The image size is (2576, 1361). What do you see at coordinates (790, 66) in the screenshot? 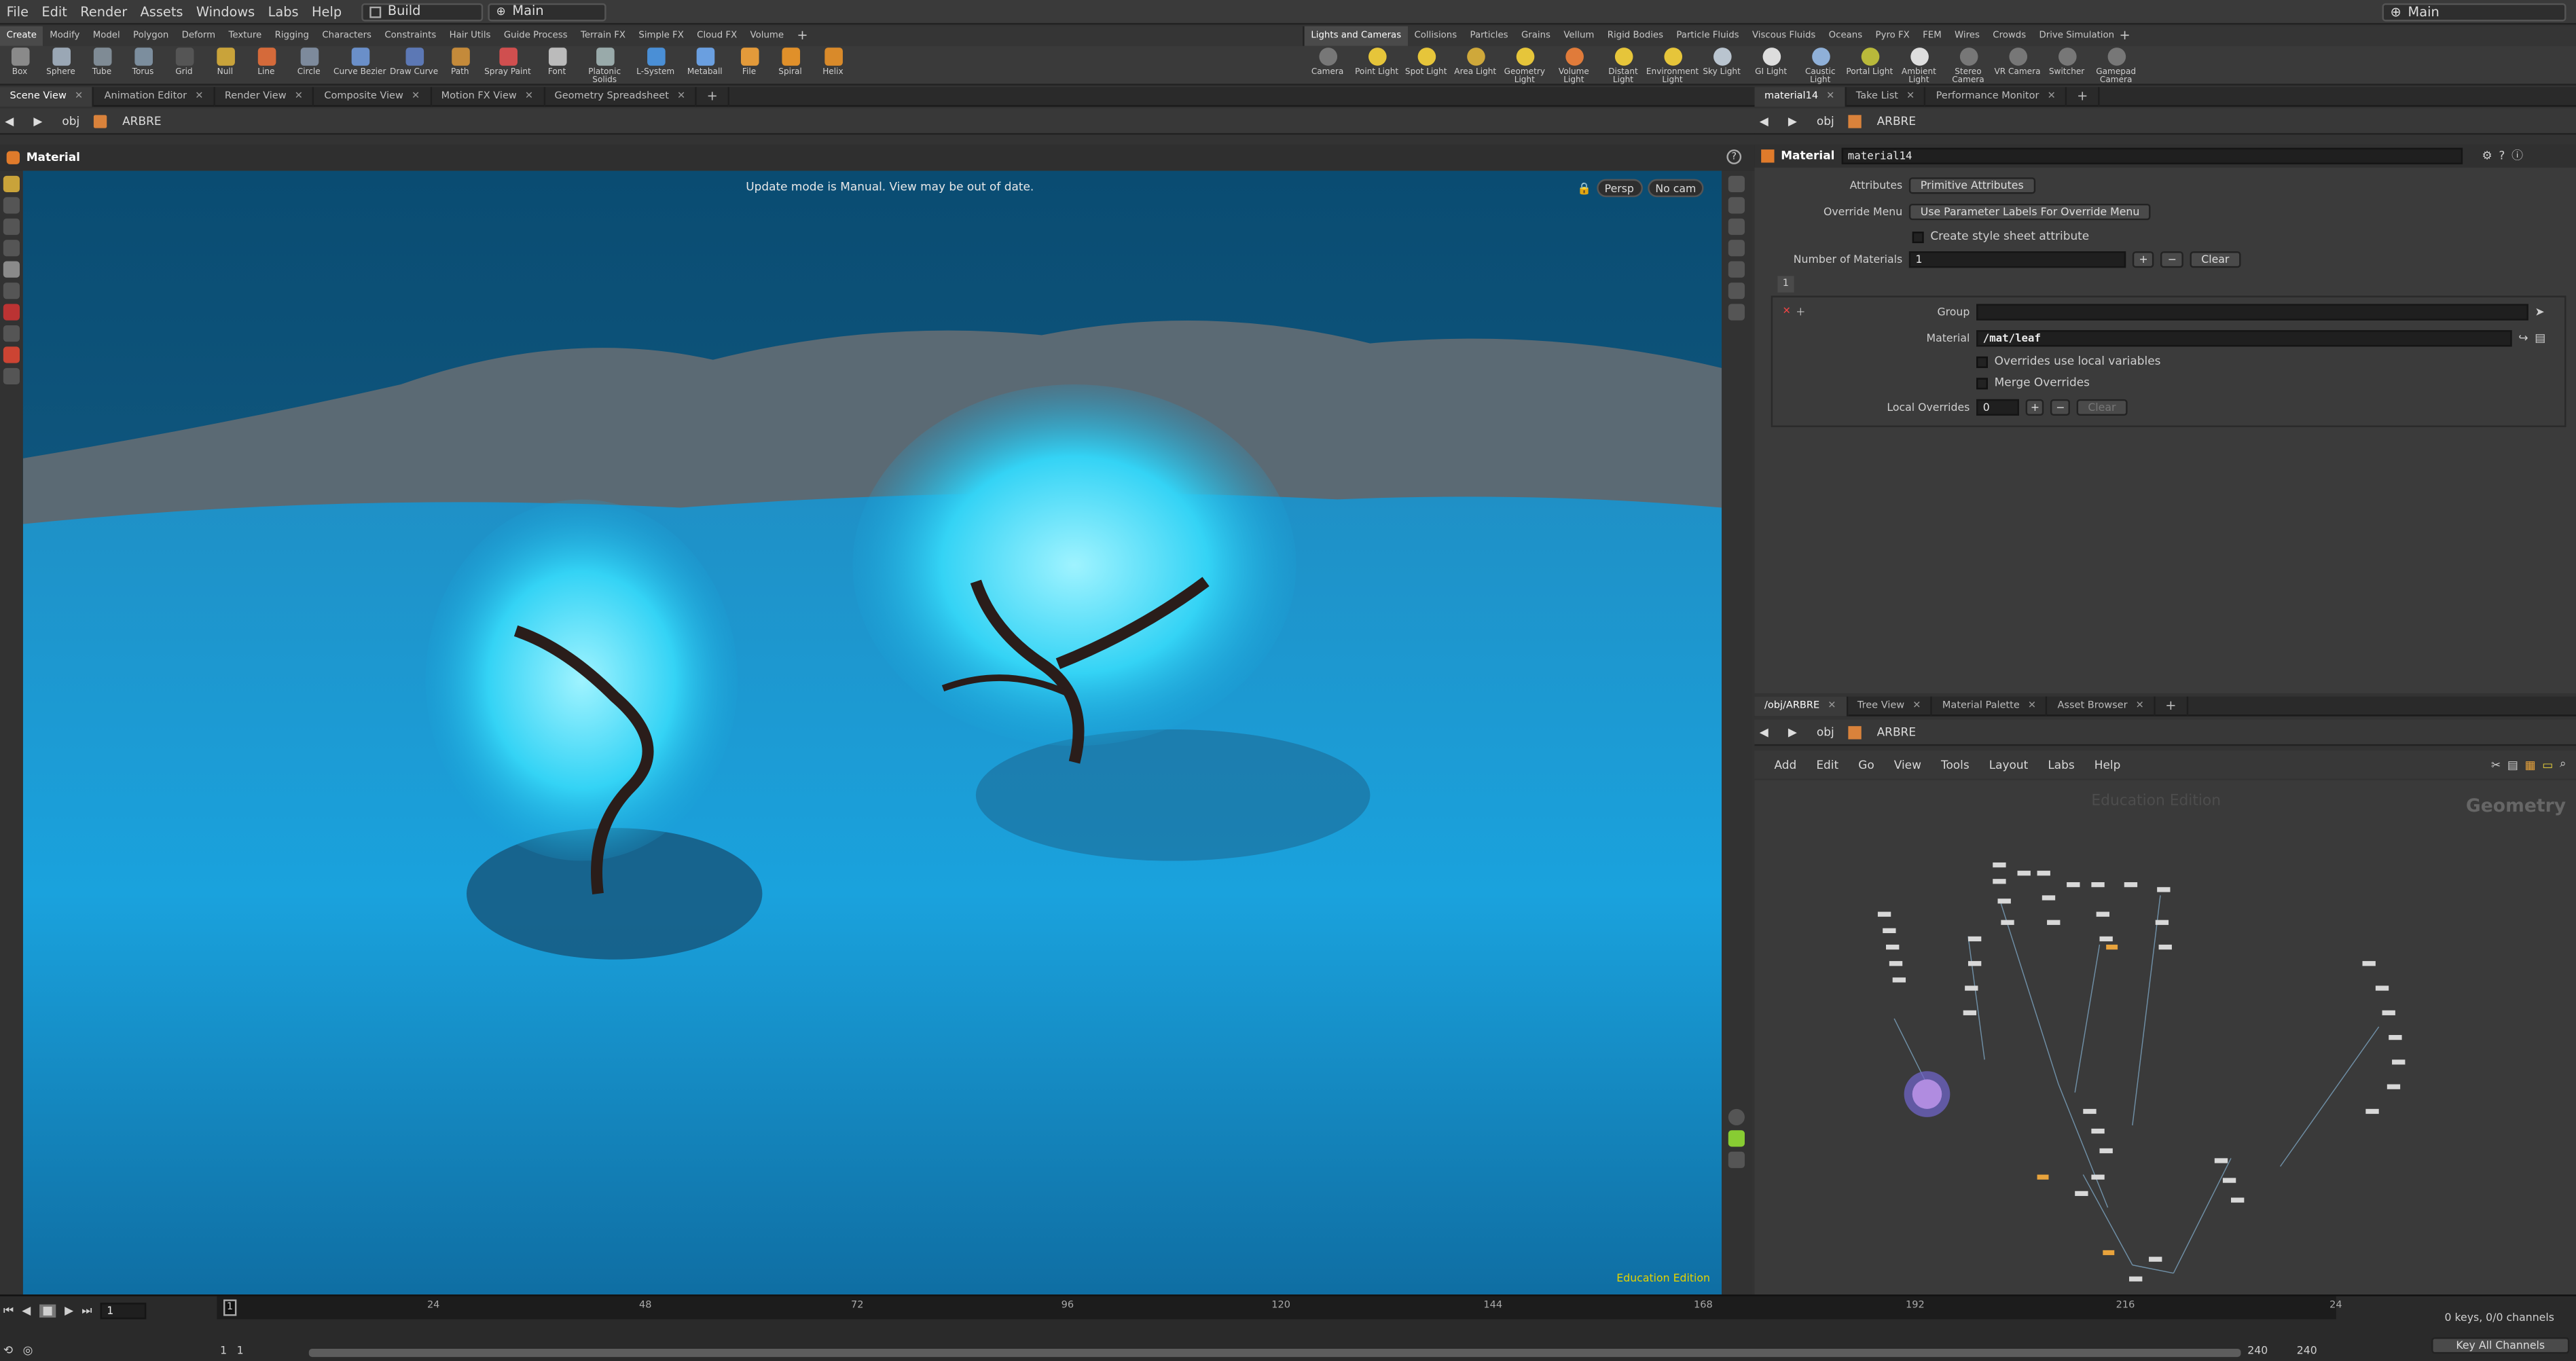
I see `tool-spiral: Spiral` at bounding box center [790, 66].